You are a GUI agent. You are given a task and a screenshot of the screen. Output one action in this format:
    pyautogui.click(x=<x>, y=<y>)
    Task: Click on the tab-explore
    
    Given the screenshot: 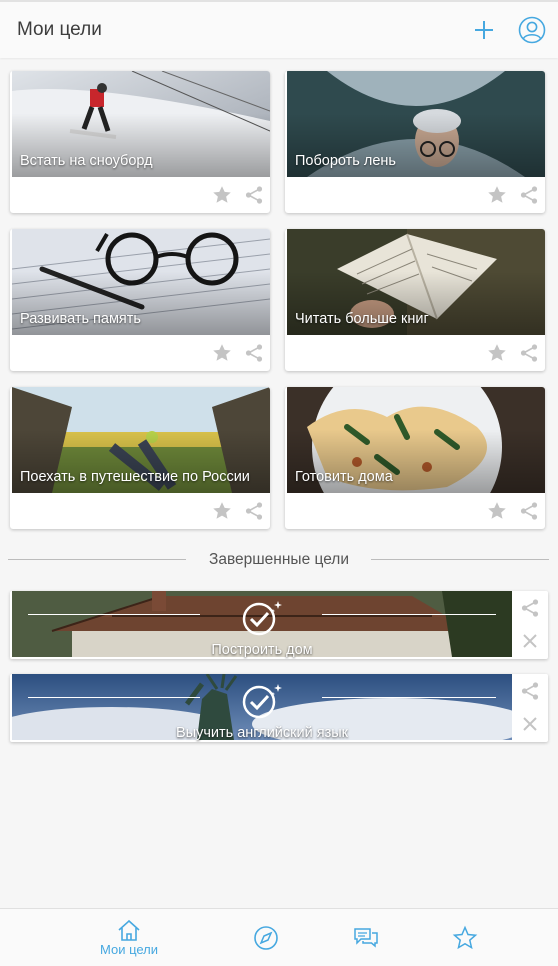 What is the action you would take?
    pyautogui.click(x=266, y=937)
    